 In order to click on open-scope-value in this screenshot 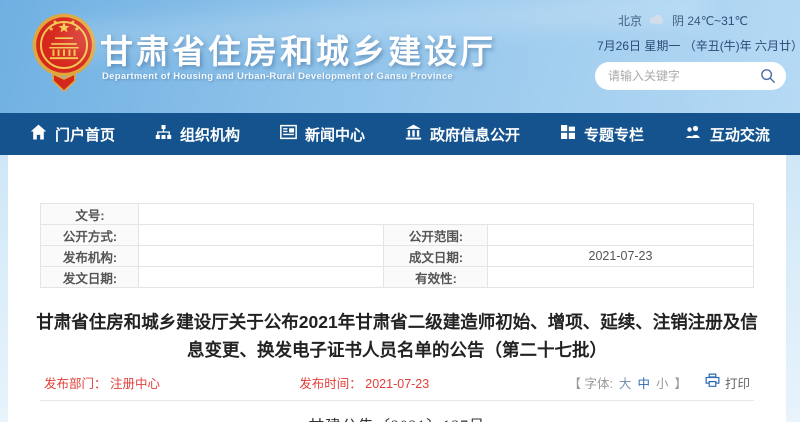, I will do `click(620, 235)`.